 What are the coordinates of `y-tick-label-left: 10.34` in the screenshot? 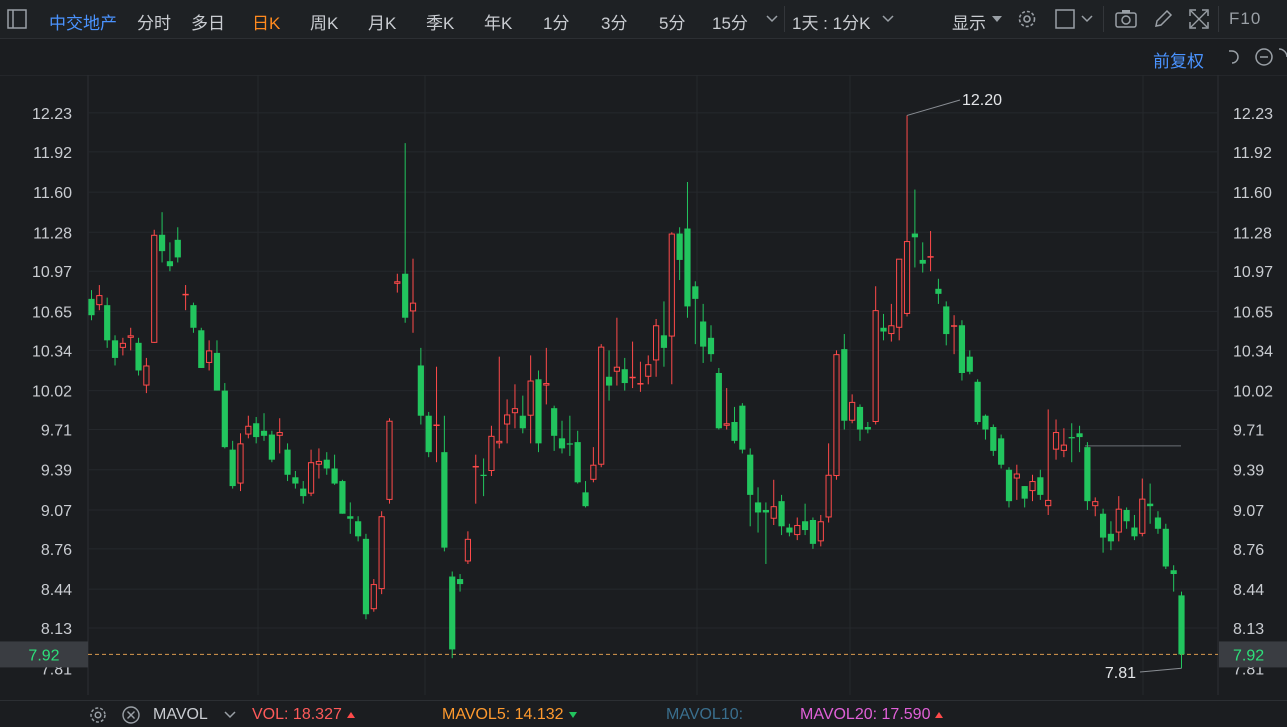 It's located at (52, 351).